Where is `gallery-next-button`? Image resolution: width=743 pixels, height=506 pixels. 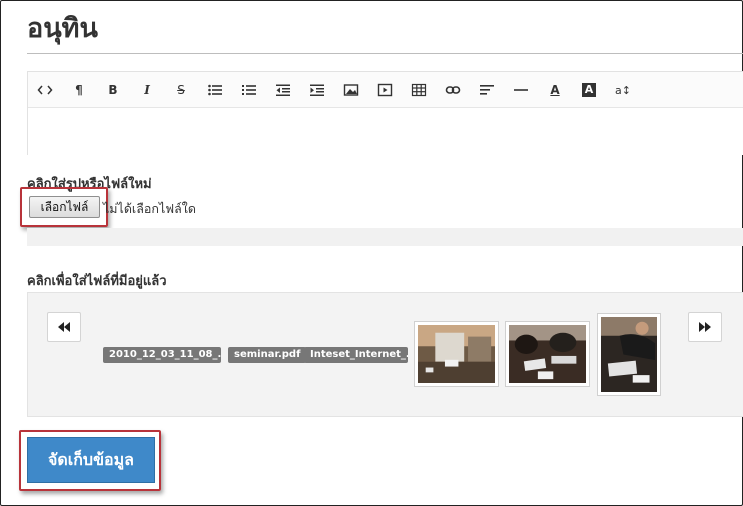 gallery-next-button is located at coordinates (705, 327).